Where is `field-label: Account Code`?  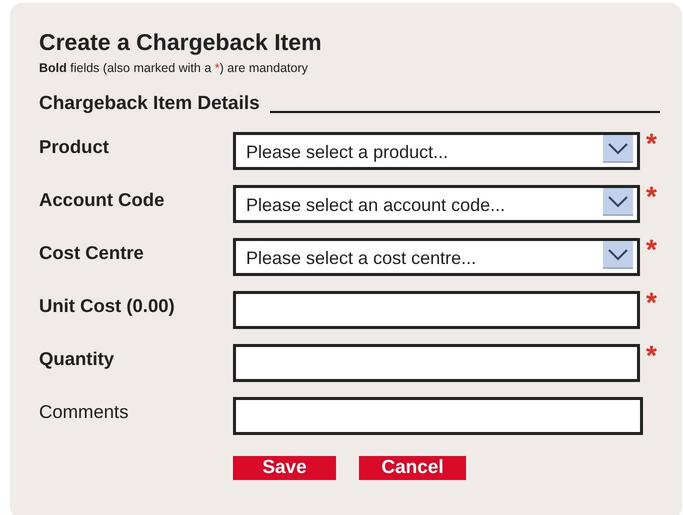
field-label: Account Code is located at coordinates (102, 199).